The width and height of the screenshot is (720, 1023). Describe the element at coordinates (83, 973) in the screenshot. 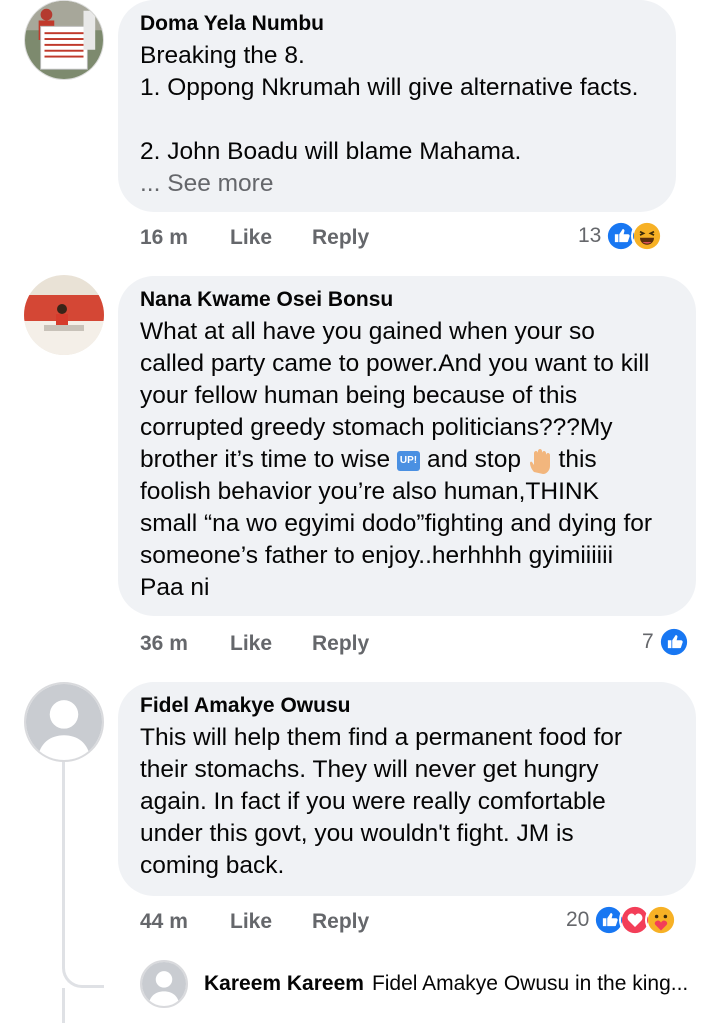

I see `thread-branch` at that location.